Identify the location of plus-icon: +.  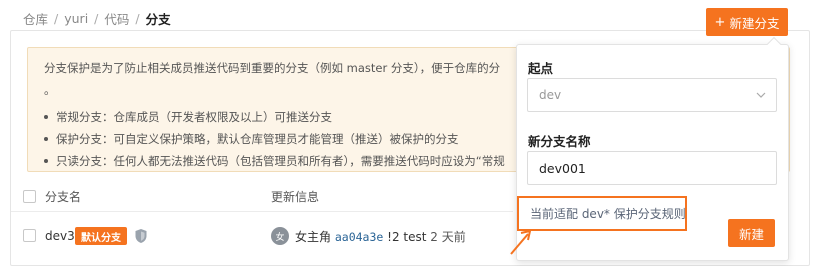
(720, 22).